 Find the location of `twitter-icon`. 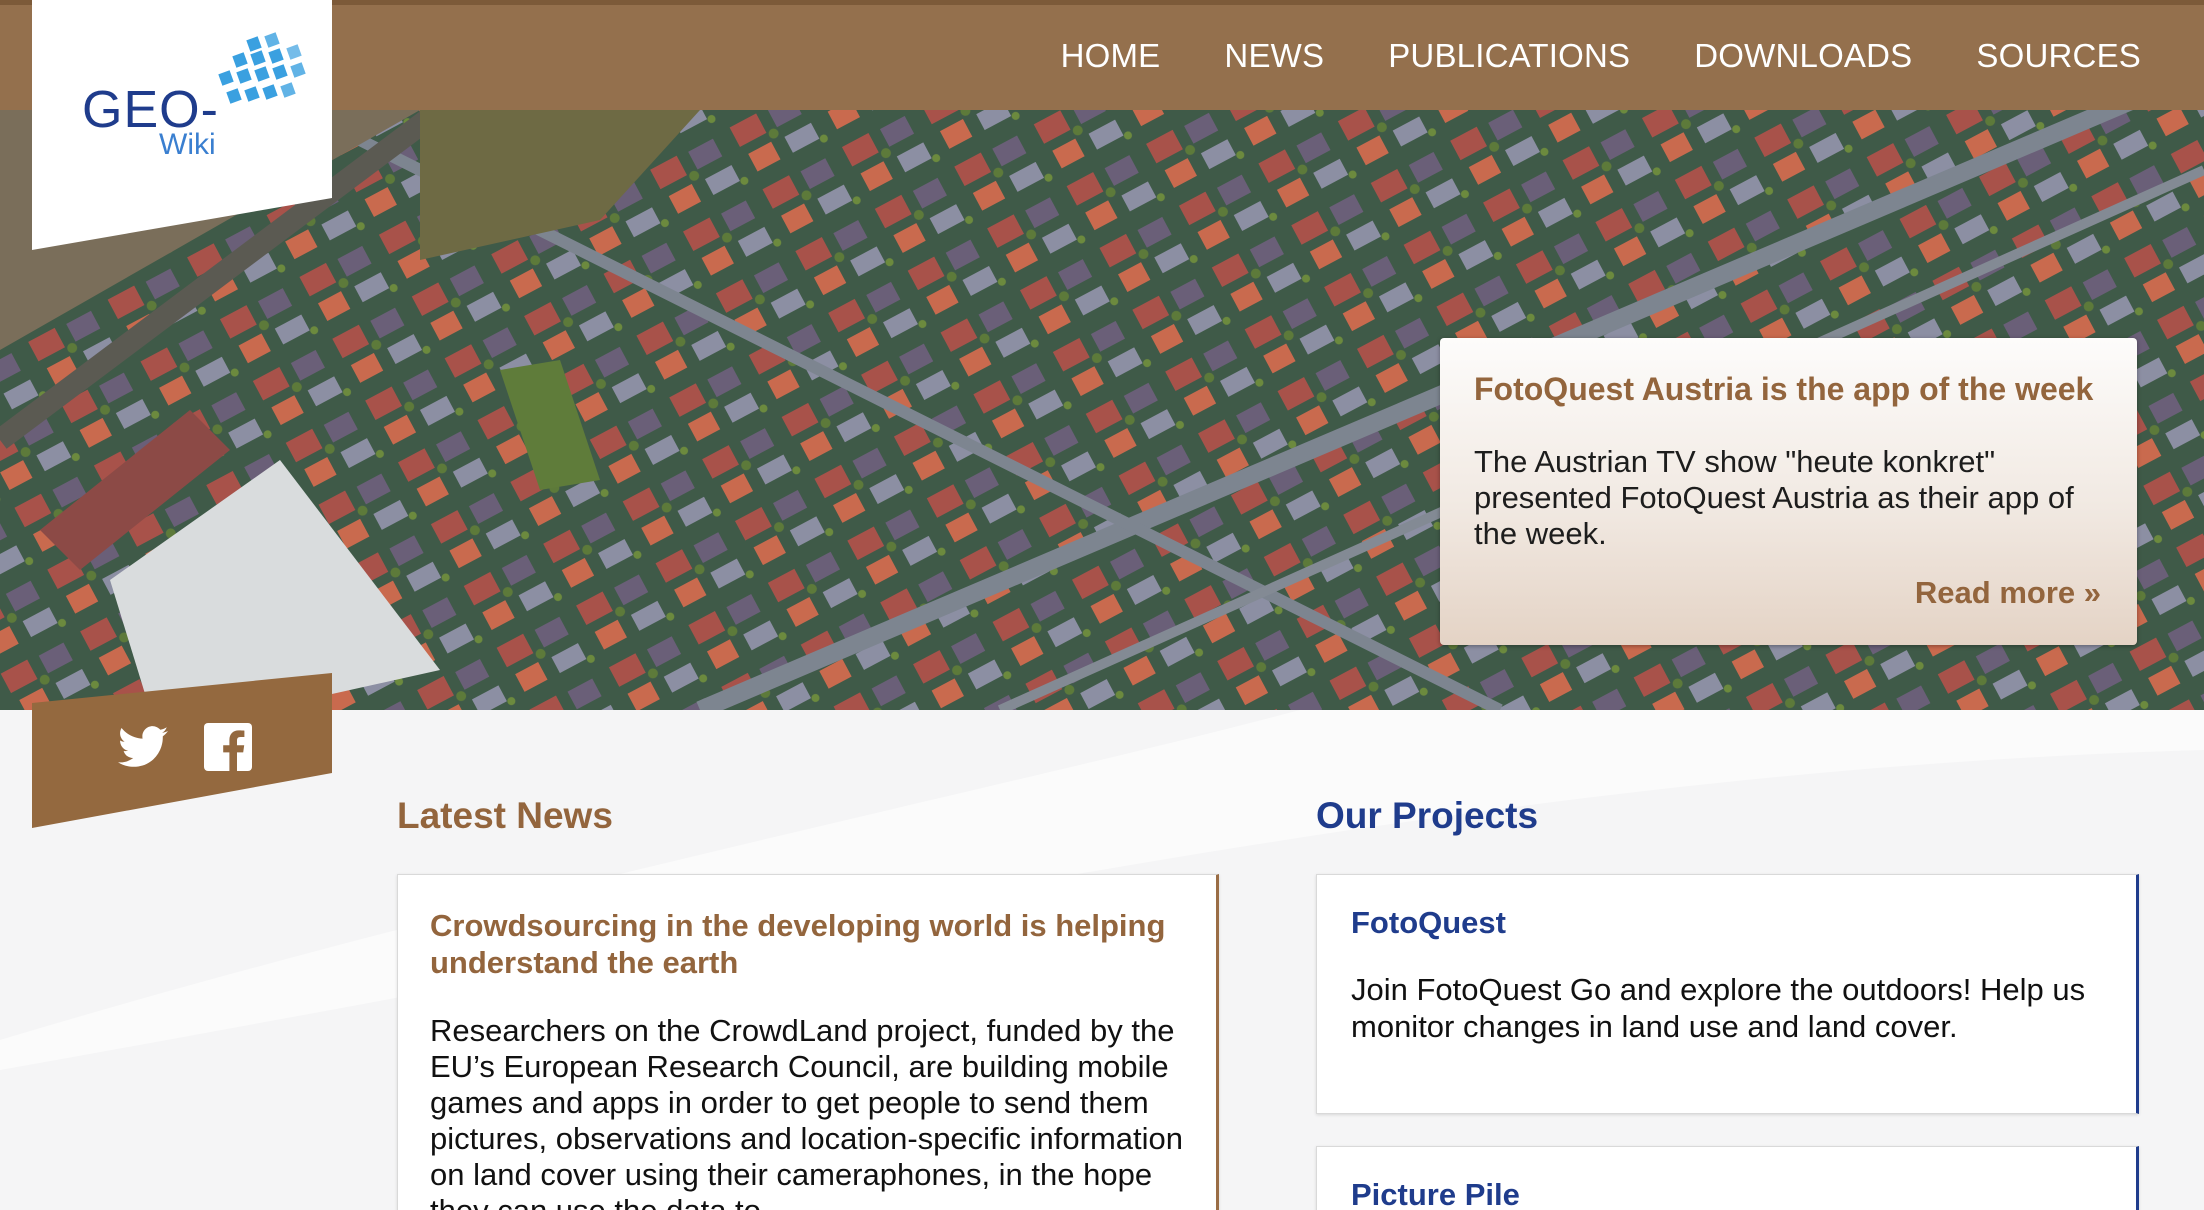

twitter-icon is located at coordinates (143, 747).